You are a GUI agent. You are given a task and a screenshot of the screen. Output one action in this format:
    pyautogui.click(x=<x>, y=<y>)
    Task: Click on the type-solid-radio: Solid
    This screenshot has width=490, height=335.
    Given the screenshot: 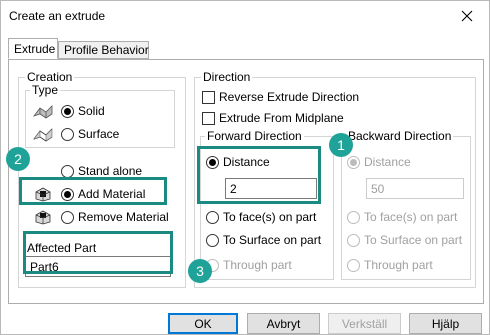 What is the action you would take?
    pyautogui.click(x=83, y=111)
    